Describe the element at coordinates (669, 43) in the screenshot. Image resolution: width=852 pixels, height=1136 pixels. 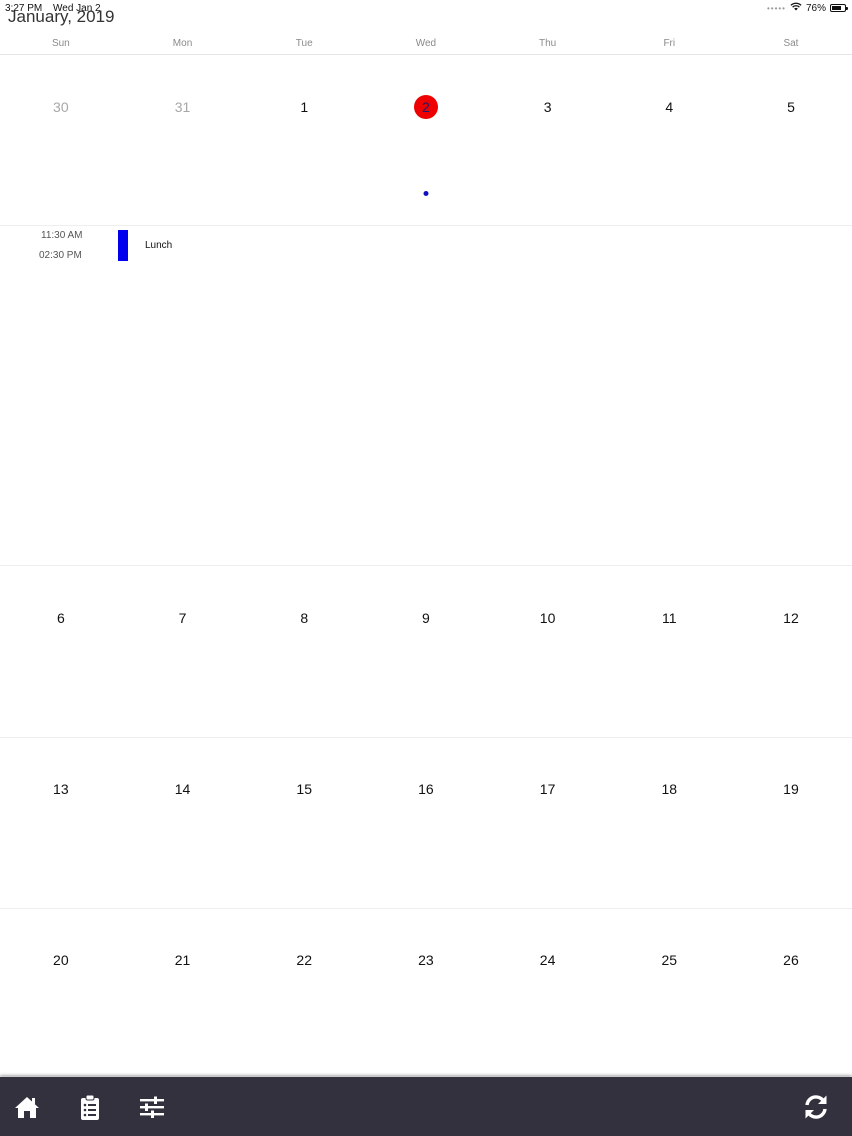
I see `weekday-fri: Fri` at that location.